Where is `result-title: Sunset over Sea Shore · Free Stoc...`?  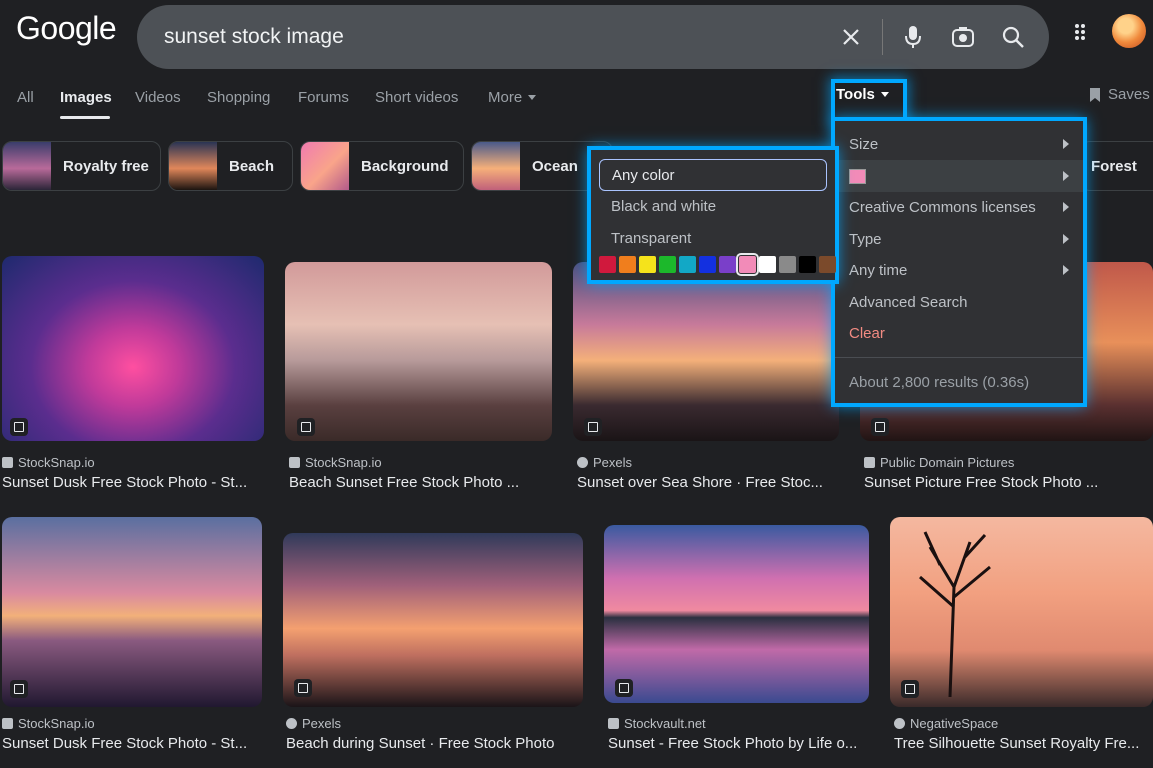 result-title: Sunset over Sea Shore · Free Stoc... is located at coordinates (706, 482).